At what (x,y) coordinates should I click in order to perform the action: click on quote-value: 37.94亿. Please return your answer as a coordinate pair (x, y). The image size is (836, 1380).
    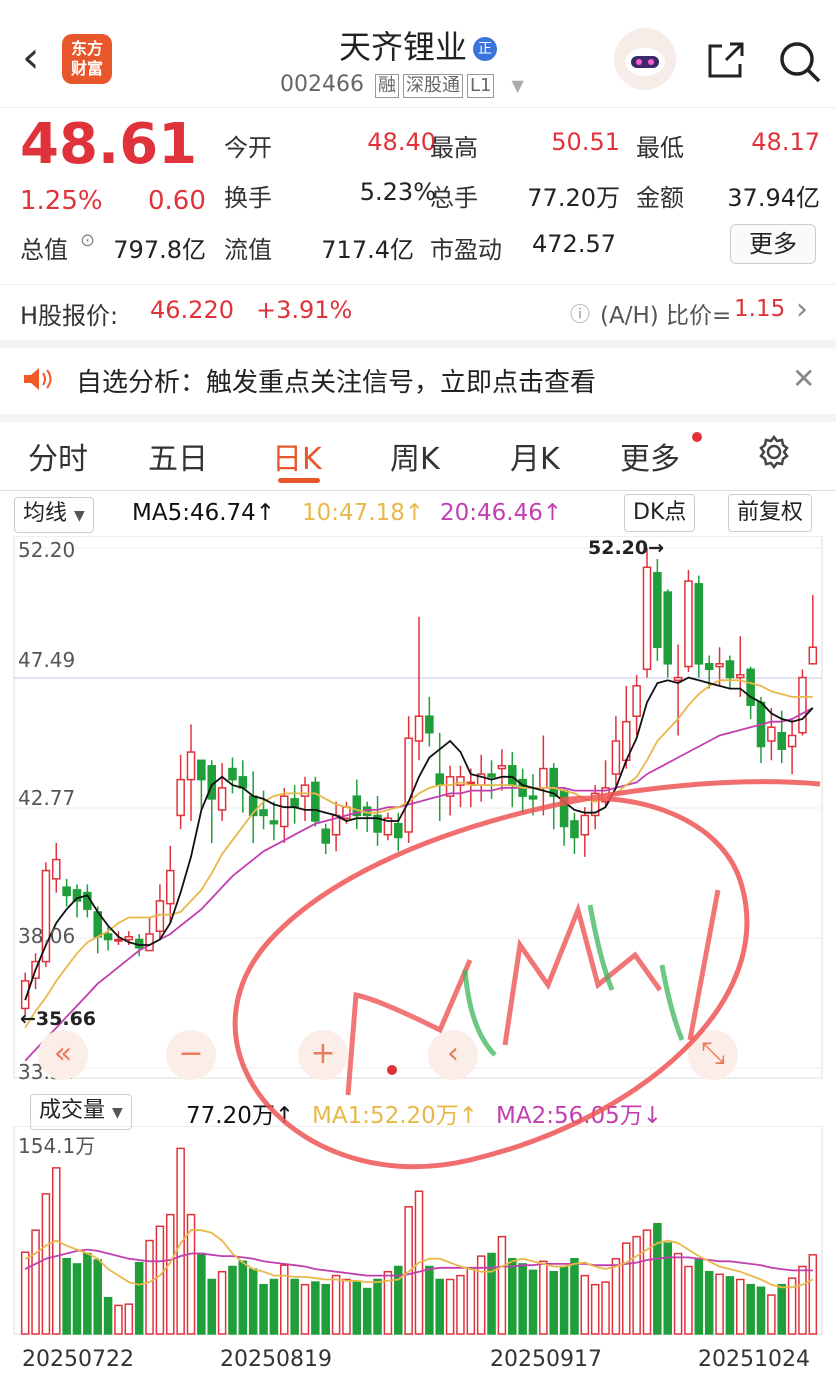
    Looking at the image, I should click on (773, 198).